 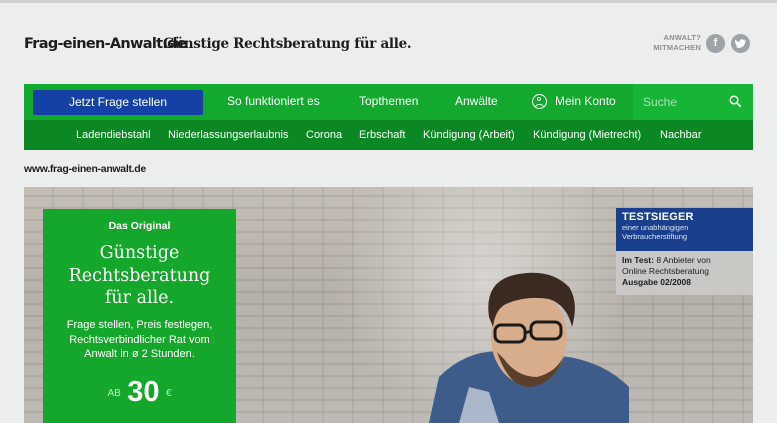 I want to click on nav-lawyers: Anwälte, so click(x=476, y=101).